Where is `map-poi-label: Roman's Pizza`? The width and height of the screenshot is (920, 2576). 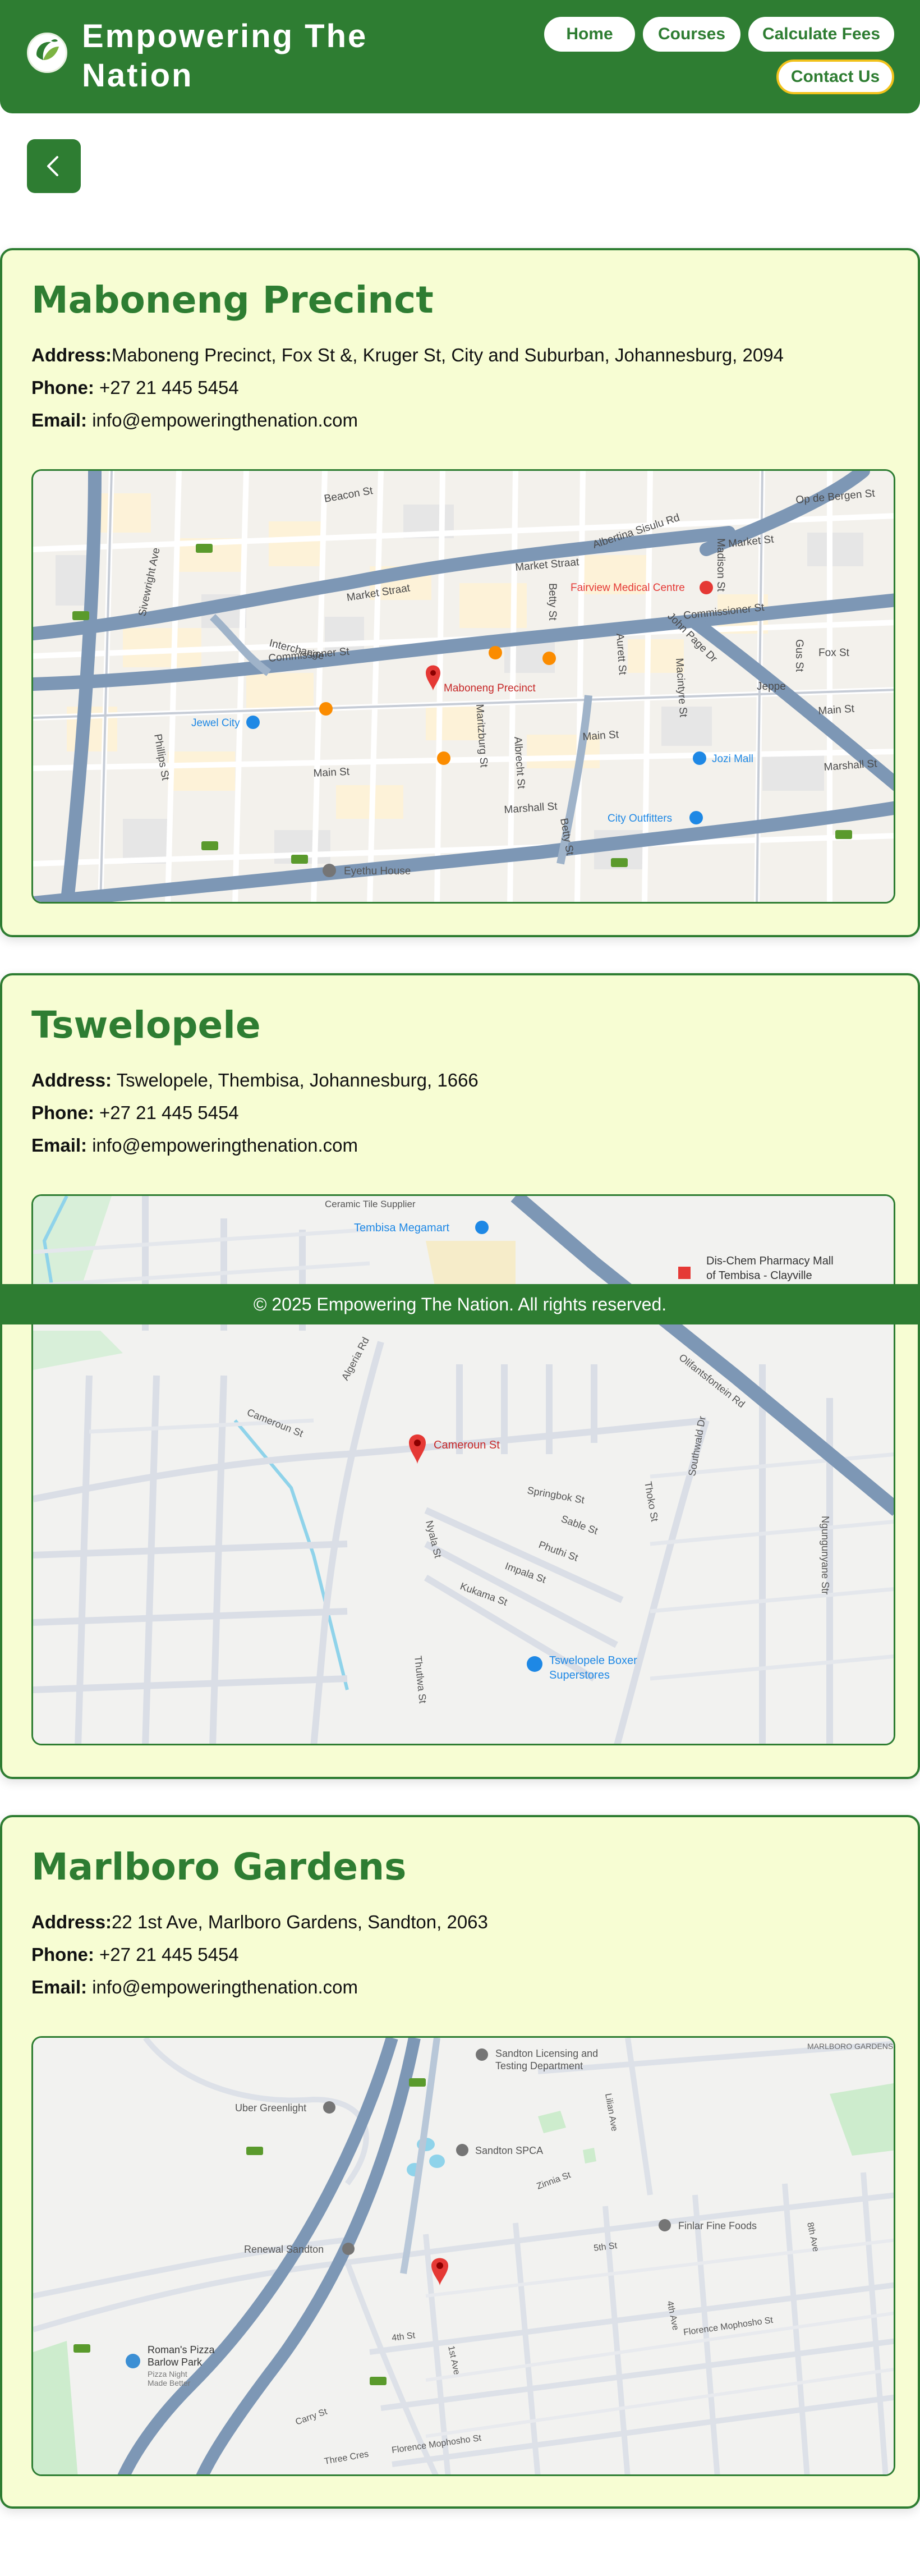
map-poi-label: Roman's Pizza is located at coordinates (182, 2349).